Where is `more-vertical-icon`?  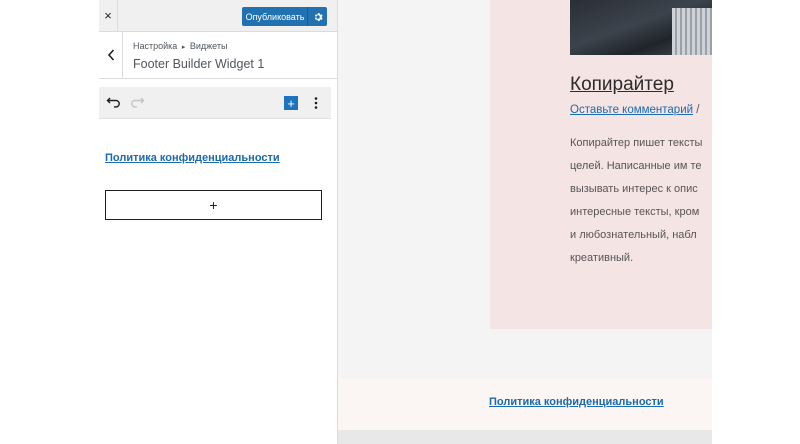 more-vertical-icon is located at coordinates (316, 103).